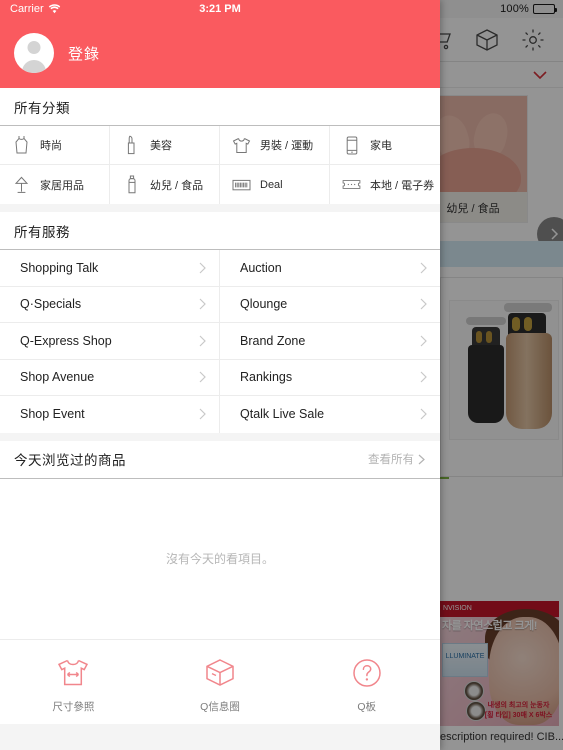  I want to click on recent-section-header: 今天浏览过的商品 查看所有, so click(220, 459).